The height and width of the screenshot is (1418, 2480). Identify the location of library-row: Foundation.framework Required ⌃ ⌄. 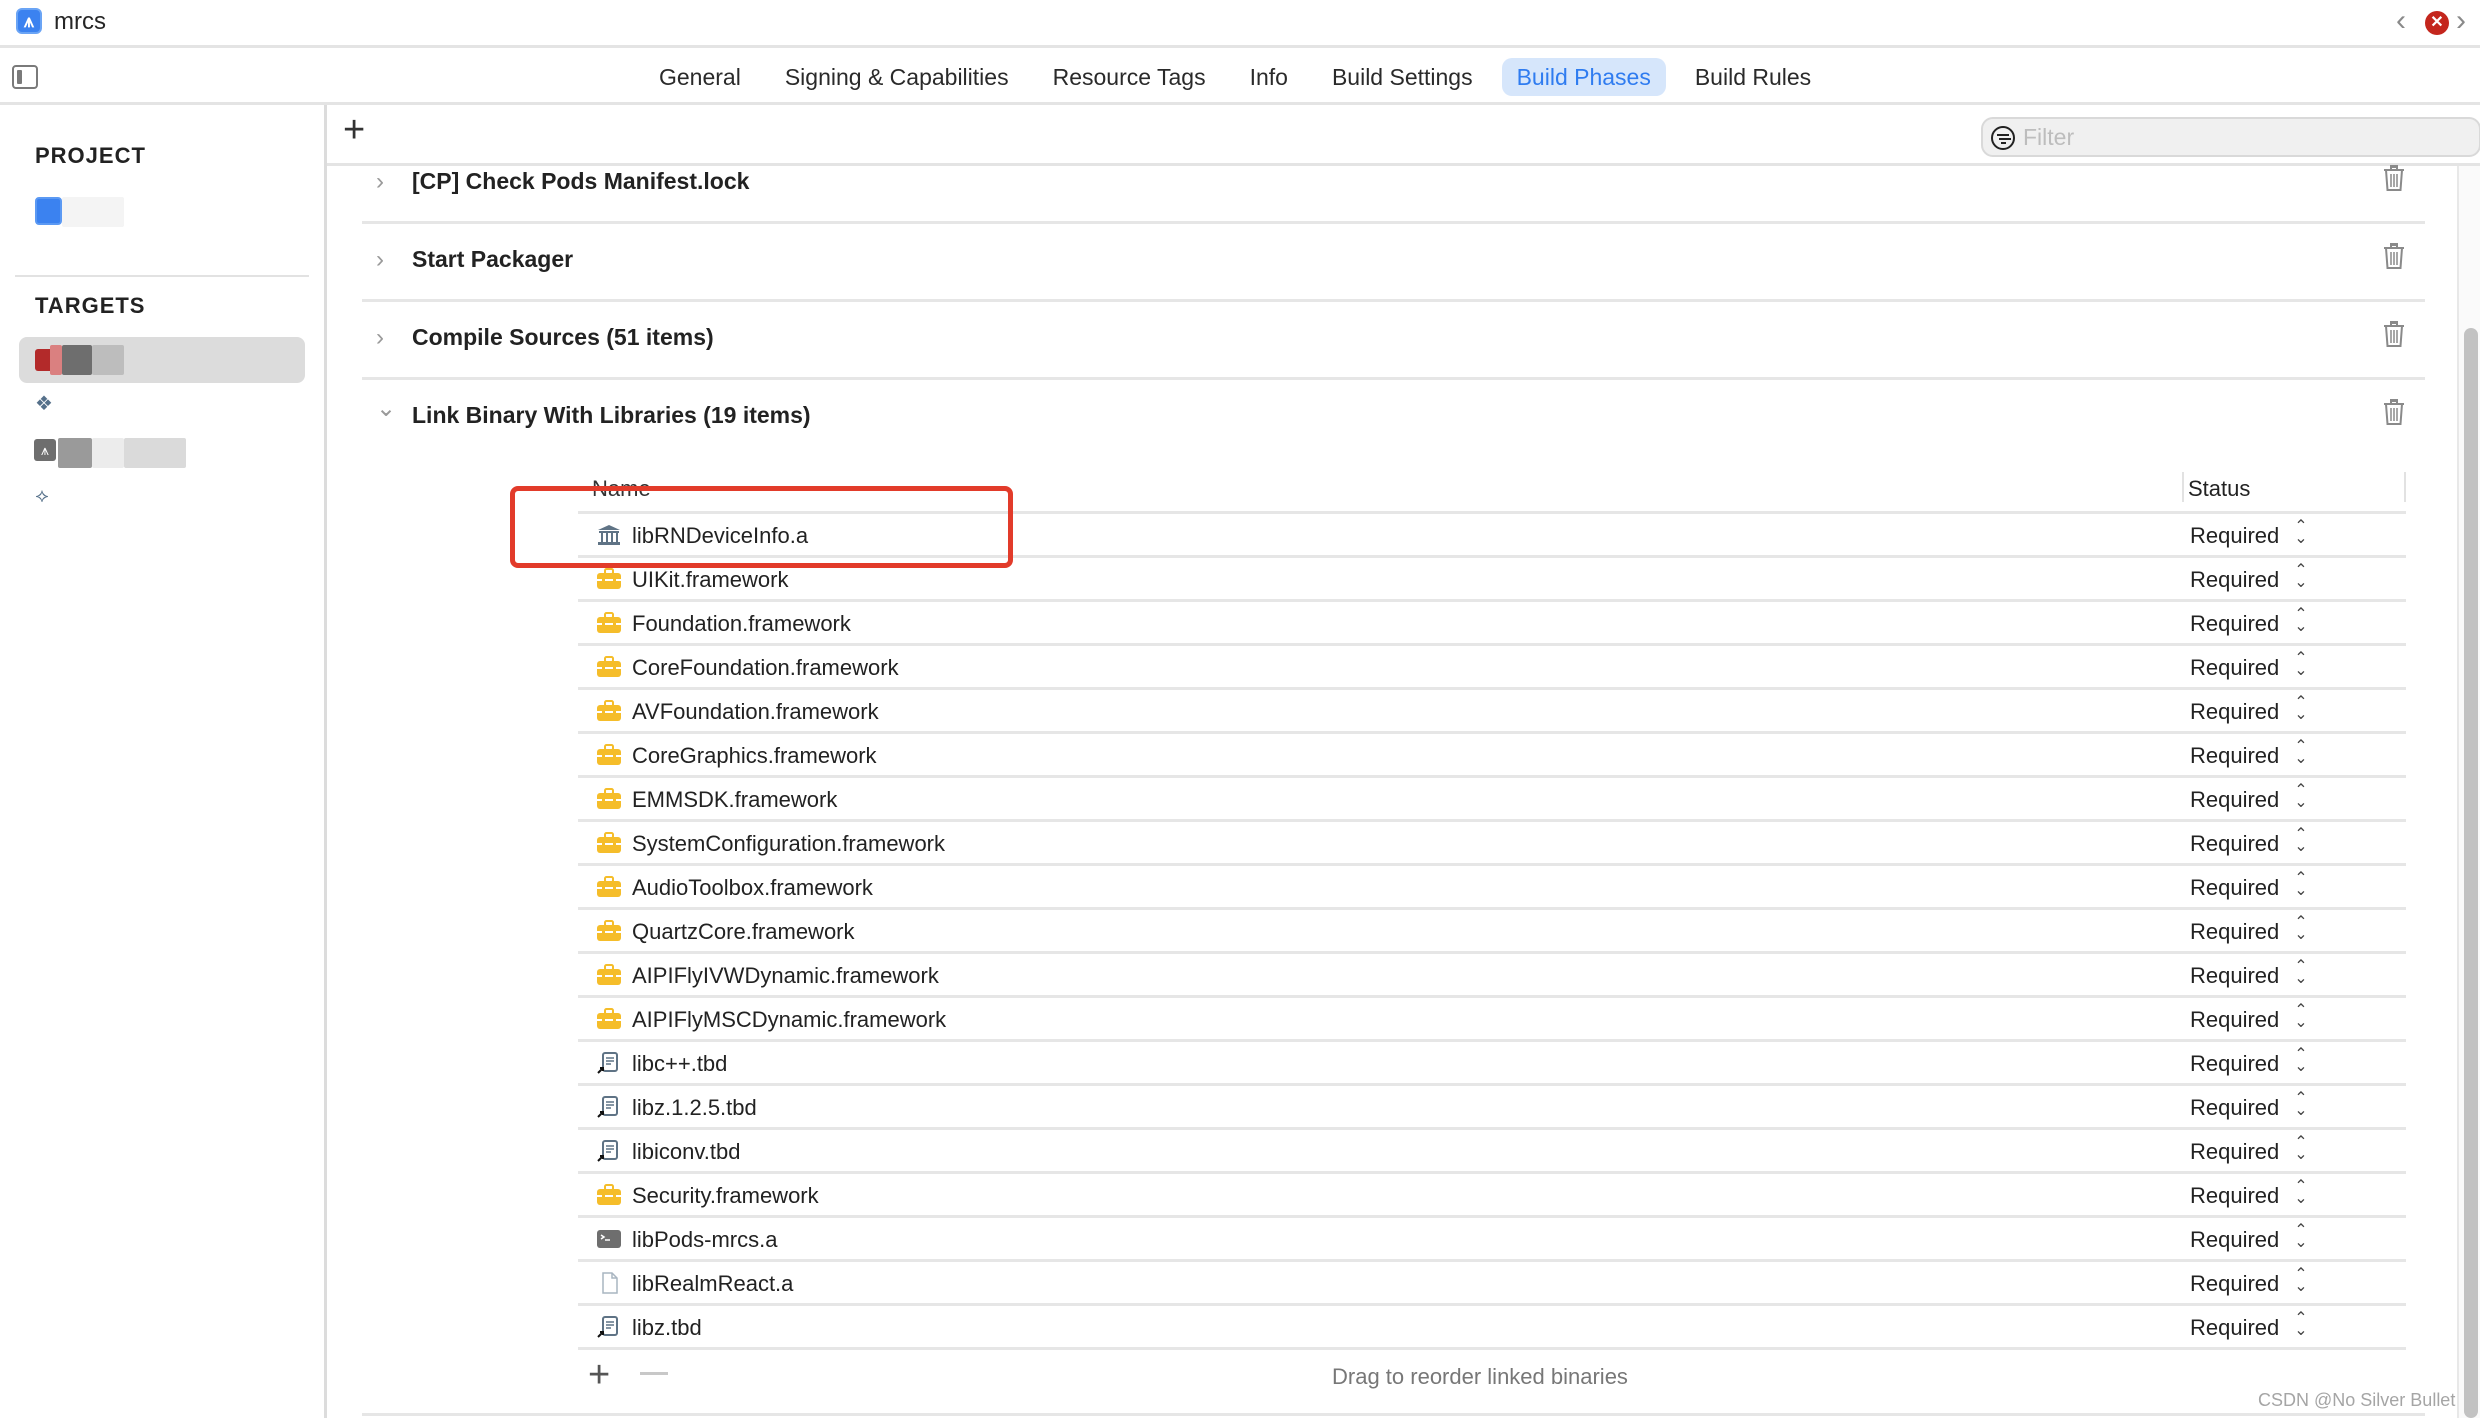
(1492, 624).